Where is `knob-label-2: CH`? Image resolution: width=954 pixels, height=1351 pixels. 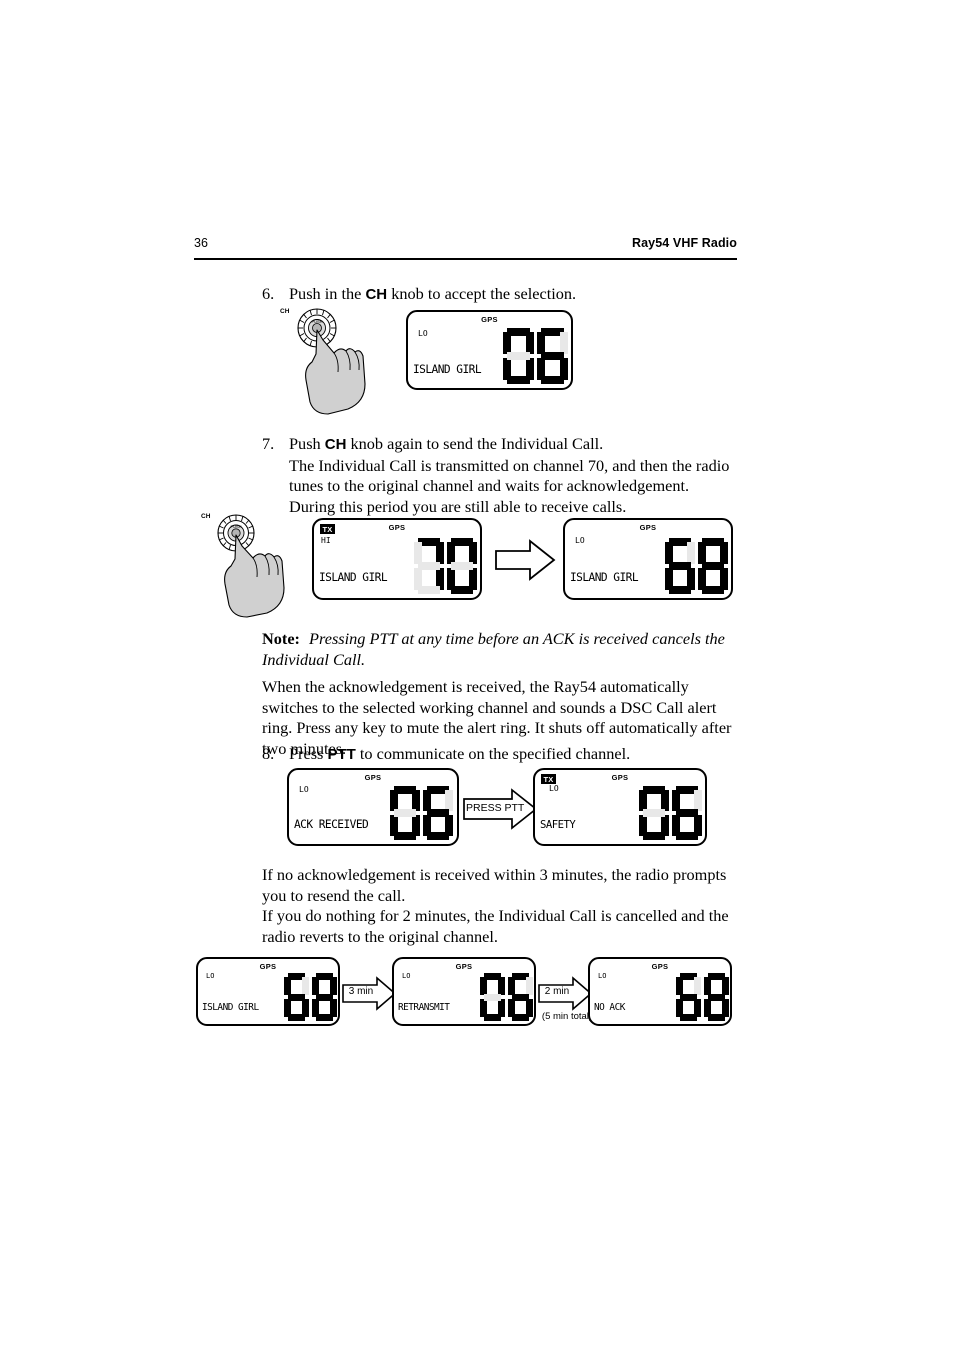
knob-label-2: CH is located at coordinates (206, 516).